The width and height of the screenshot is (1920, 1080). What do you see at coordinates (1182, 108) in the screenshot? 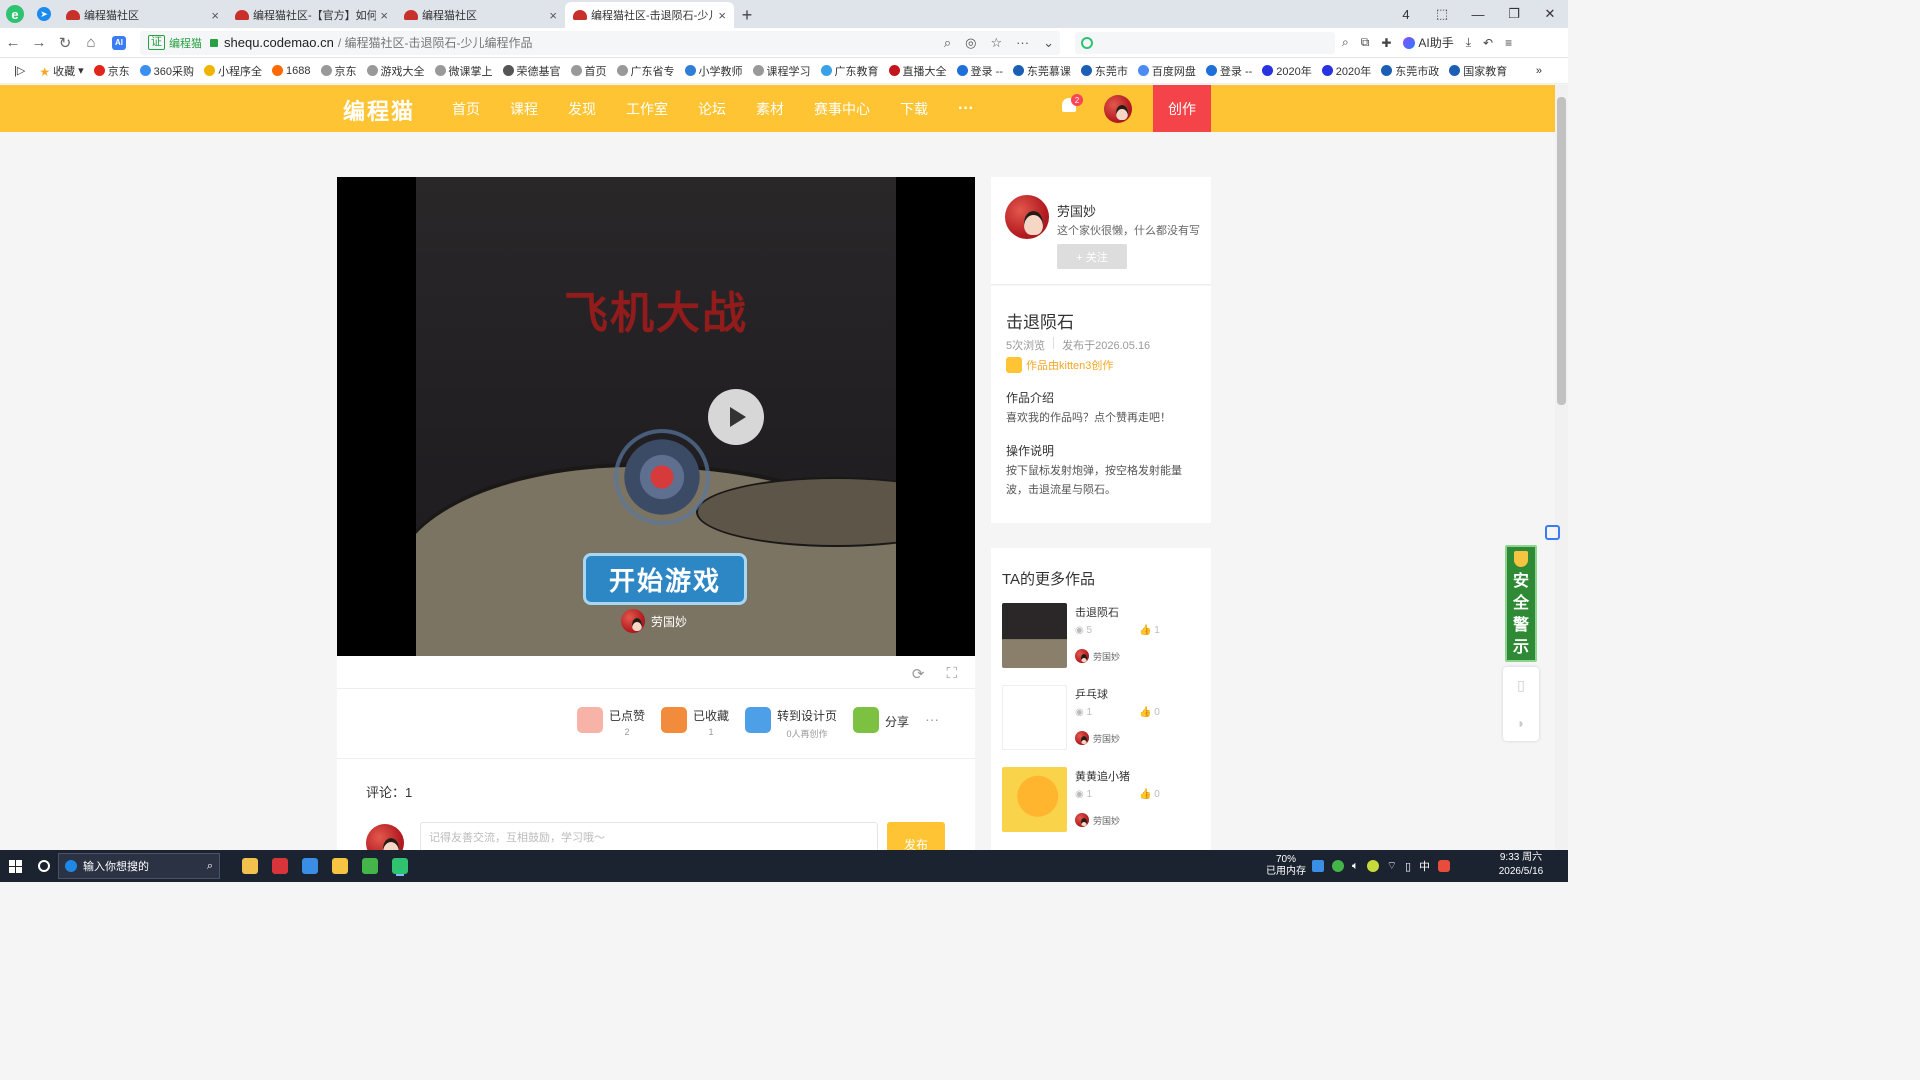
I see `create-button: 创作` at bounding box center [1182, 108].